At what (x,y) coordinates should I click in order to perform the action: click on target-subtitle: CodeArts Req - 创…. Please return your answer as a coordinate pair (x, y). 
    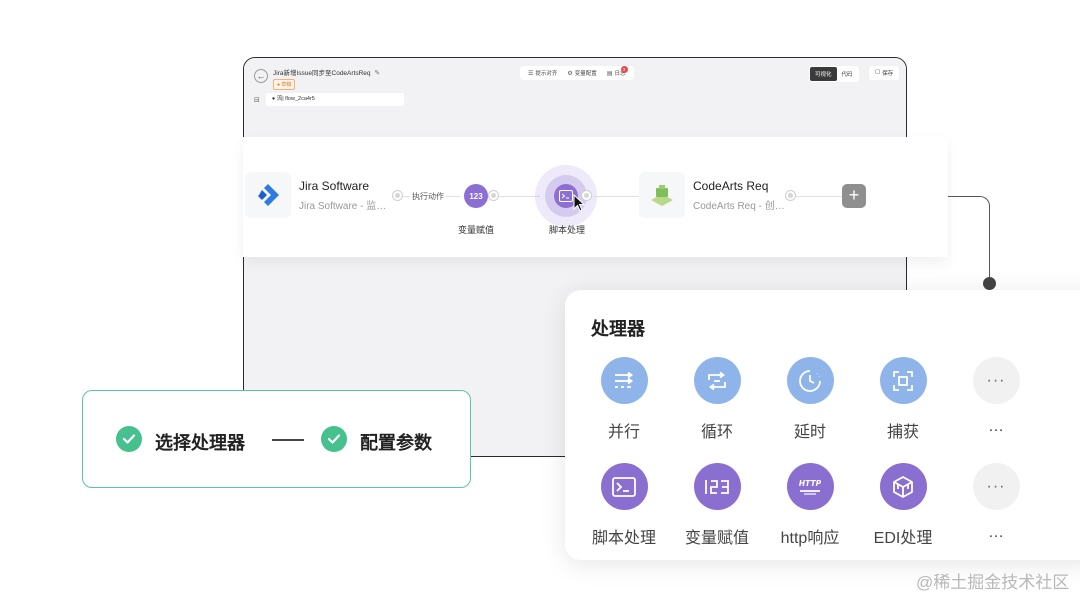
    Looking at the image, I should click on (739, 206).